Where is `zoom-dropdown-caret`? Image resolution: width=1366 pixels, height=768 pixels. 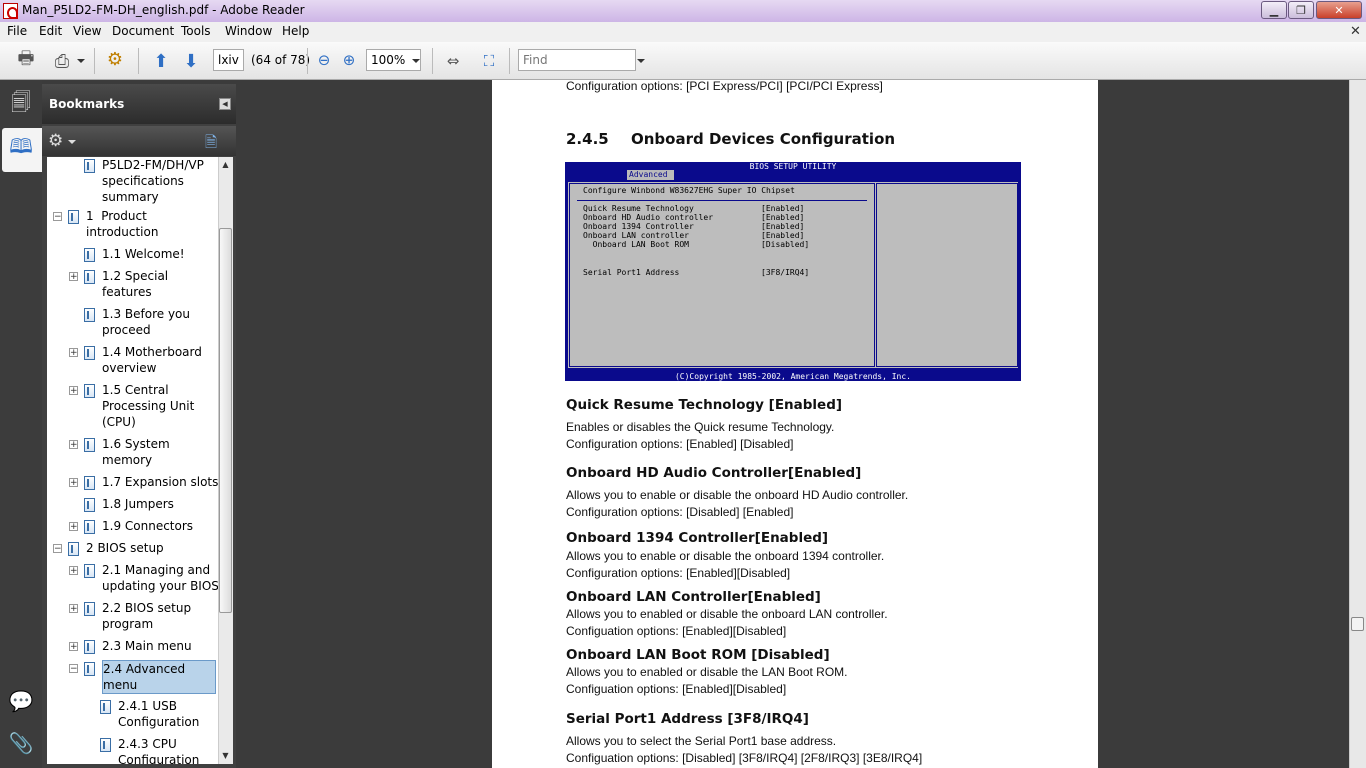
zoom-dropdown-caret is located at coordinates (416, 61).